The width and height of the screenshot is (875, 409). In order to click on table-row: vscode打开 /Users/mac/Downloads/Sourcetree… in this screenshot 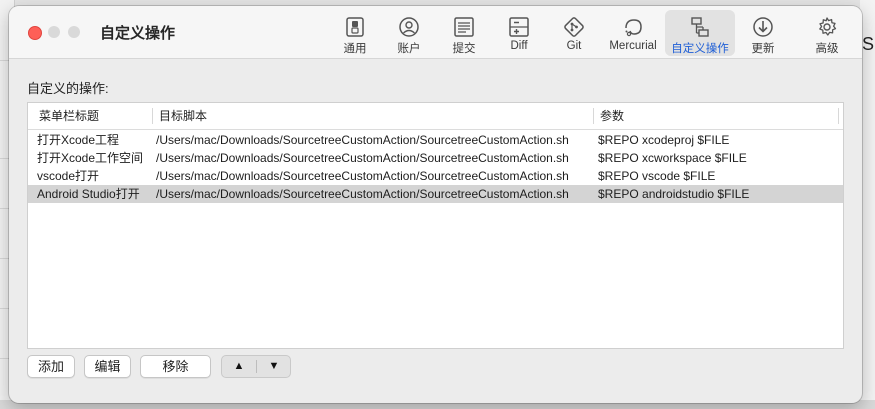, I will do `click(435, 176)`.